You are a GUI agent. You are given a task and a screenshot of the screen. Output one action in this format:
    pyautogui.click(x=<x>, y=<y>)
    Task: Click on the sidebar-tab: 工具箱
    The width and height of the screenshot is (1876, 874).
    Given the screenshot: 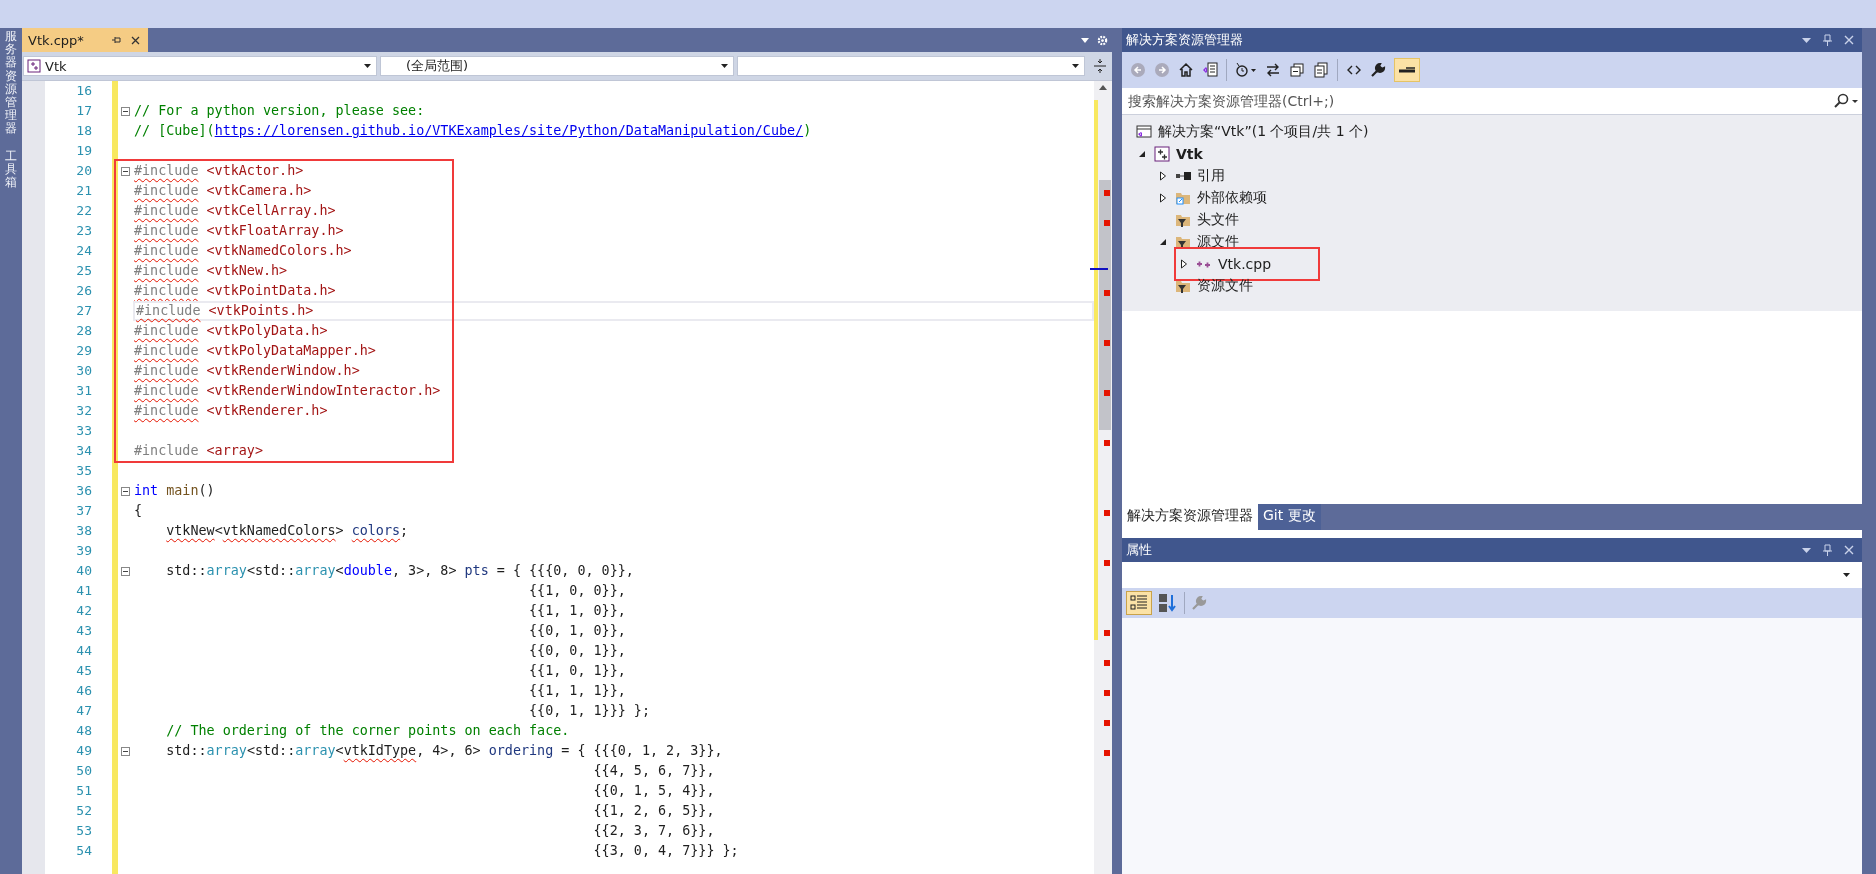 What is the action you would take?
    pyautogui.click(x=11, y=169)
    